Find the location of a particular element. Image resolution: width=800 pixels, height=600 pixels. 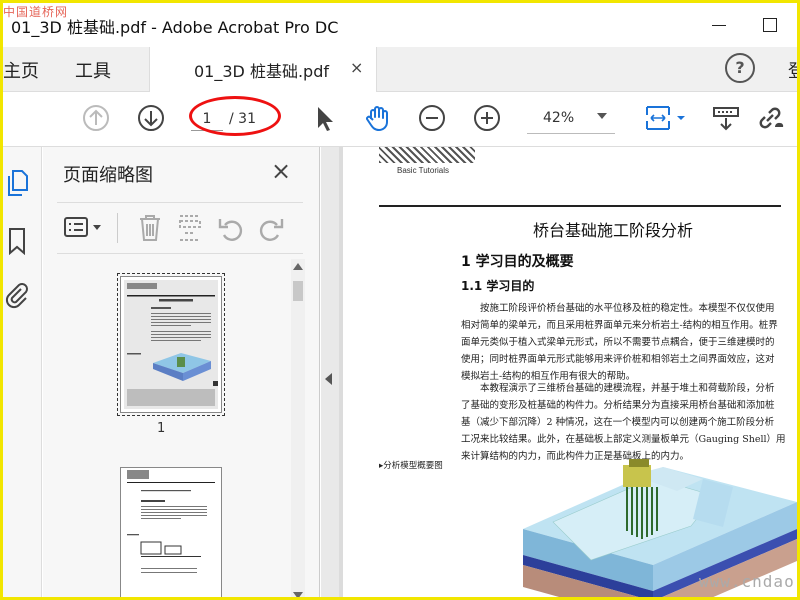

paragraph-line: 相对简单的梁单元，而且采用桩界面单元来分析岩土-结构的相互作用。桩界 is located at coordinates (619, 325).